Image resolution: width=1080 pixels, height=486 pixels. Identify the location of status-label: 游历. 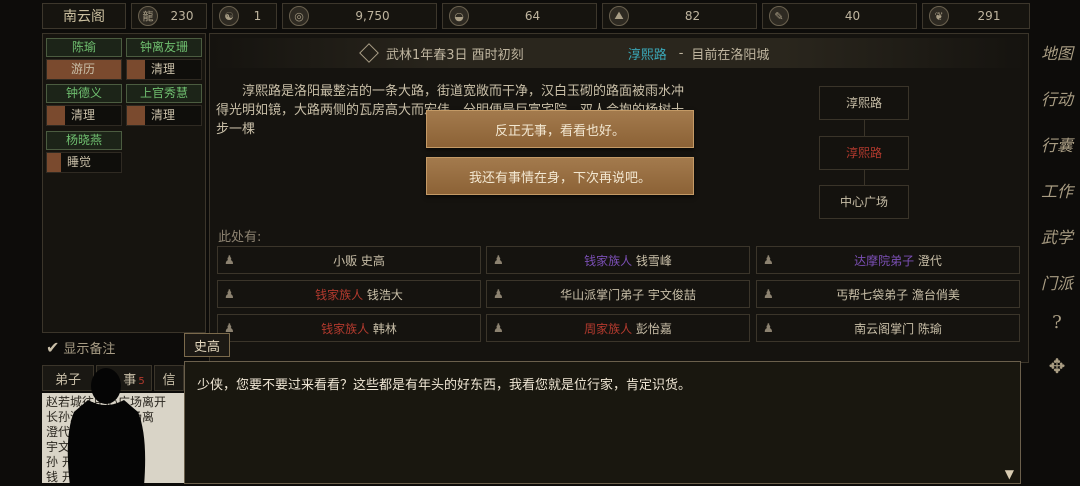
(83, 69).